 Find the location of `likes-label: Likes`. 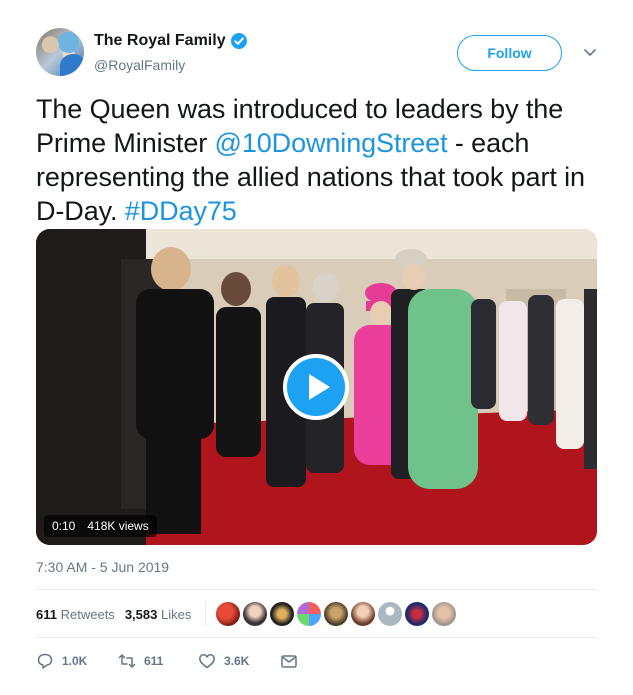

likes-label: Likes is located at coordinates (176, 614).